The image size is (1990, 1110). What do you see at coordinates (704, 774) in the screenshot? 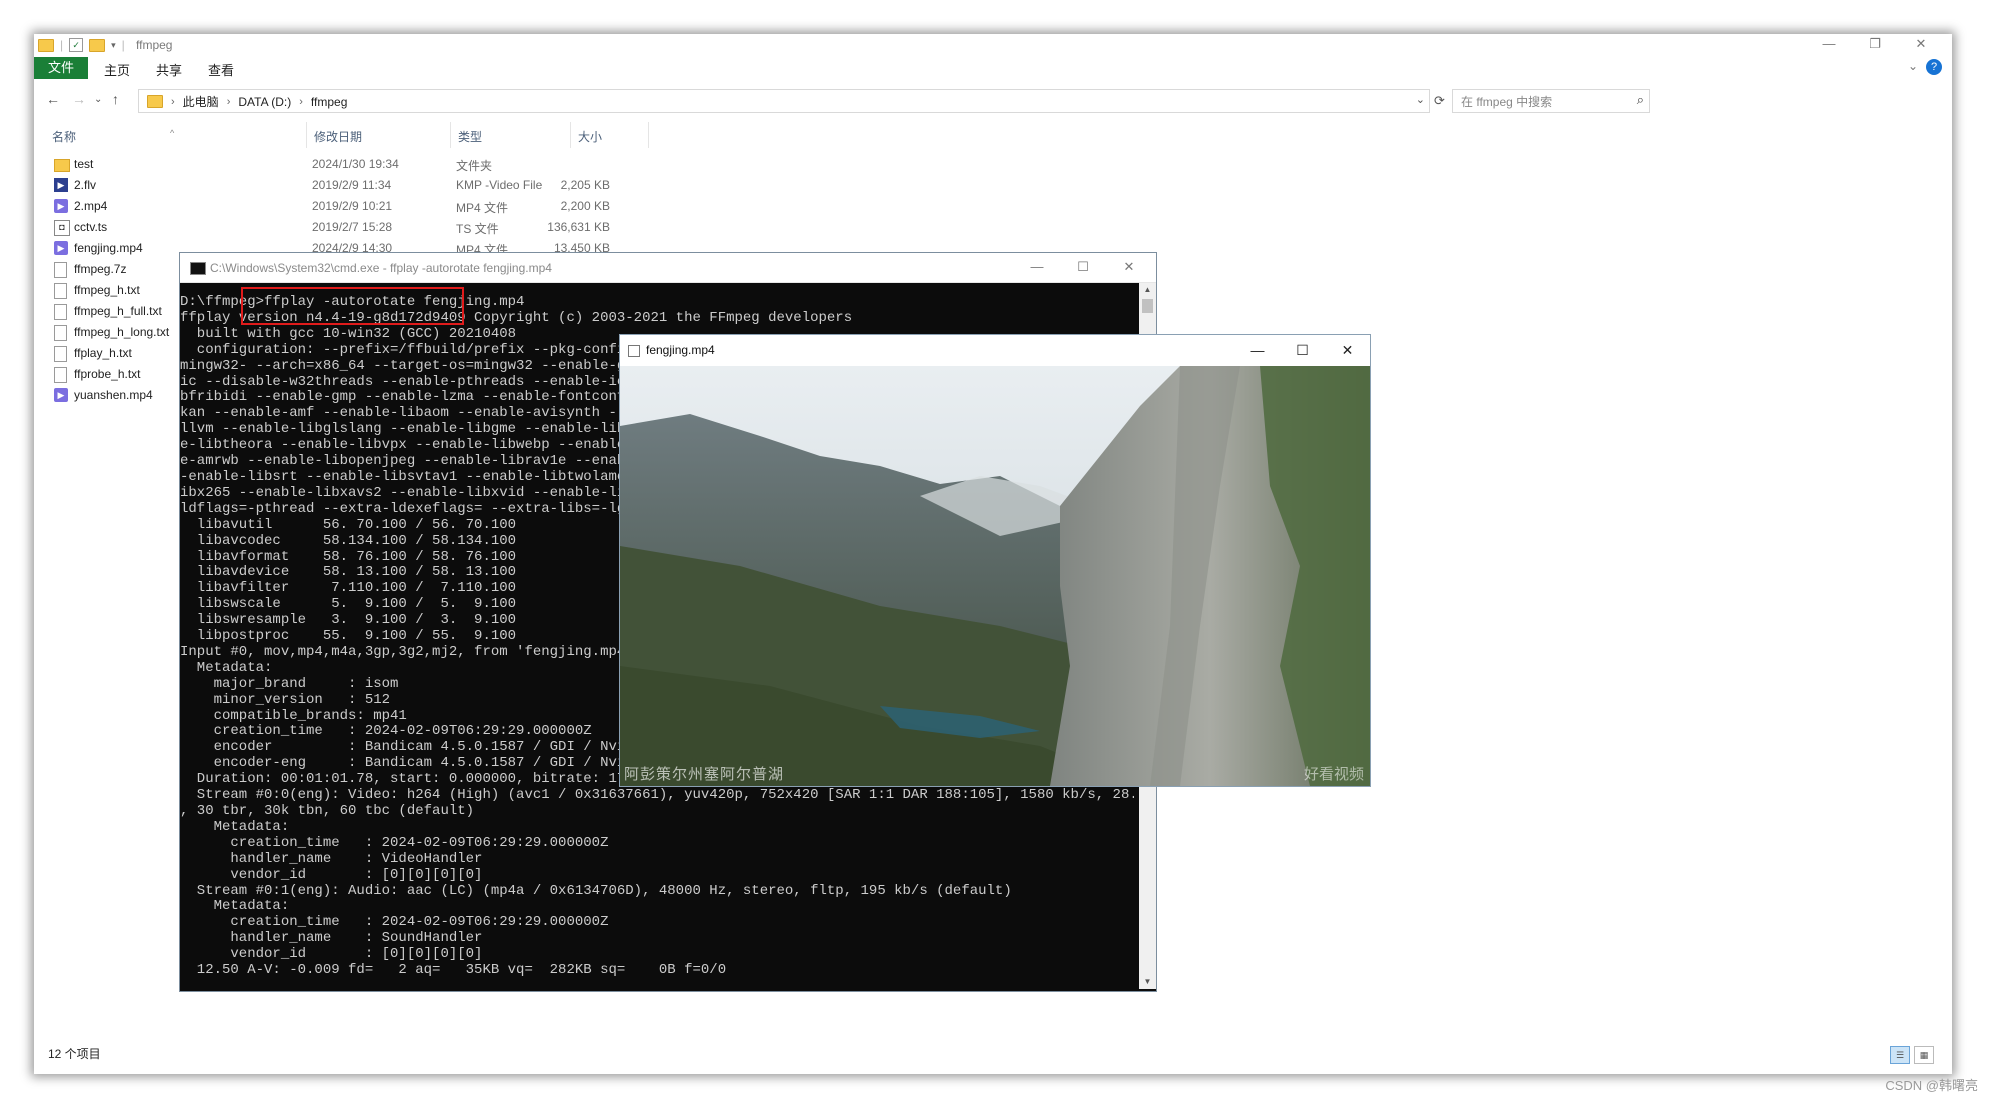
I see `video-subtitle: 阿彭策尔州塞阿尔普湖` at bounding box center [704, 774].